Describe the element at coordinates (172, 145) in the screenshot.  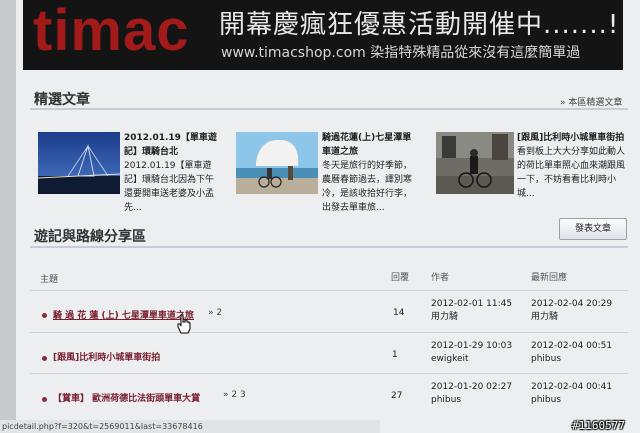
I see `featured-article-1-title: 2012.01.19【單車遊記】環騎台北` at that location.